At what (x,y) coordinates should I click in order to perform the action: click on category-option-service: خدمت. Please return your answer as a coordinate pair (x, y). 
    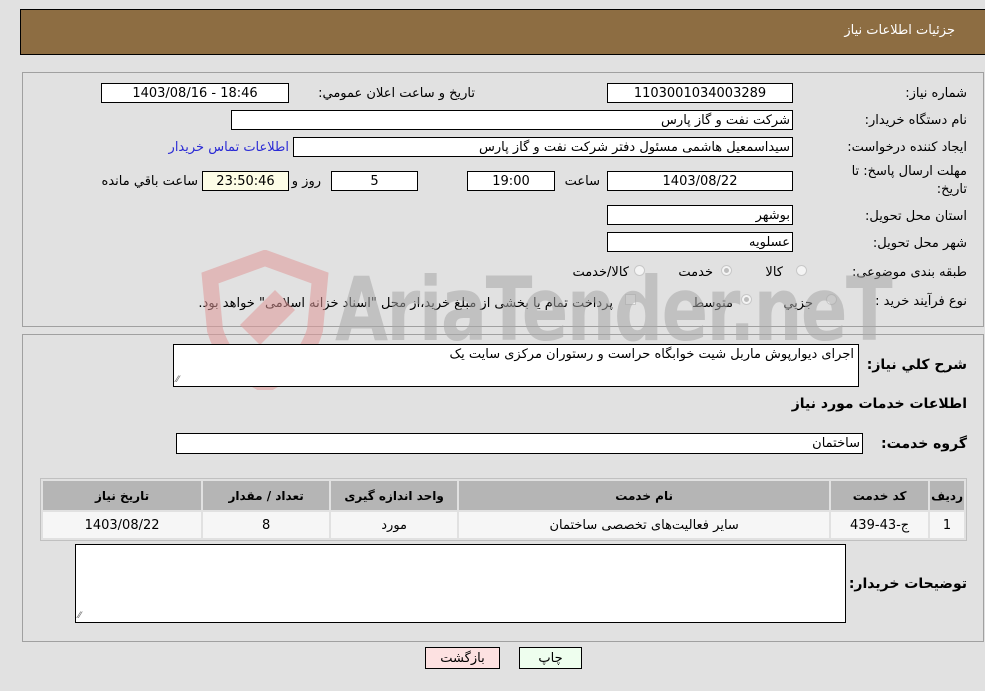
    Looking at the image, I should click on (695, 272).